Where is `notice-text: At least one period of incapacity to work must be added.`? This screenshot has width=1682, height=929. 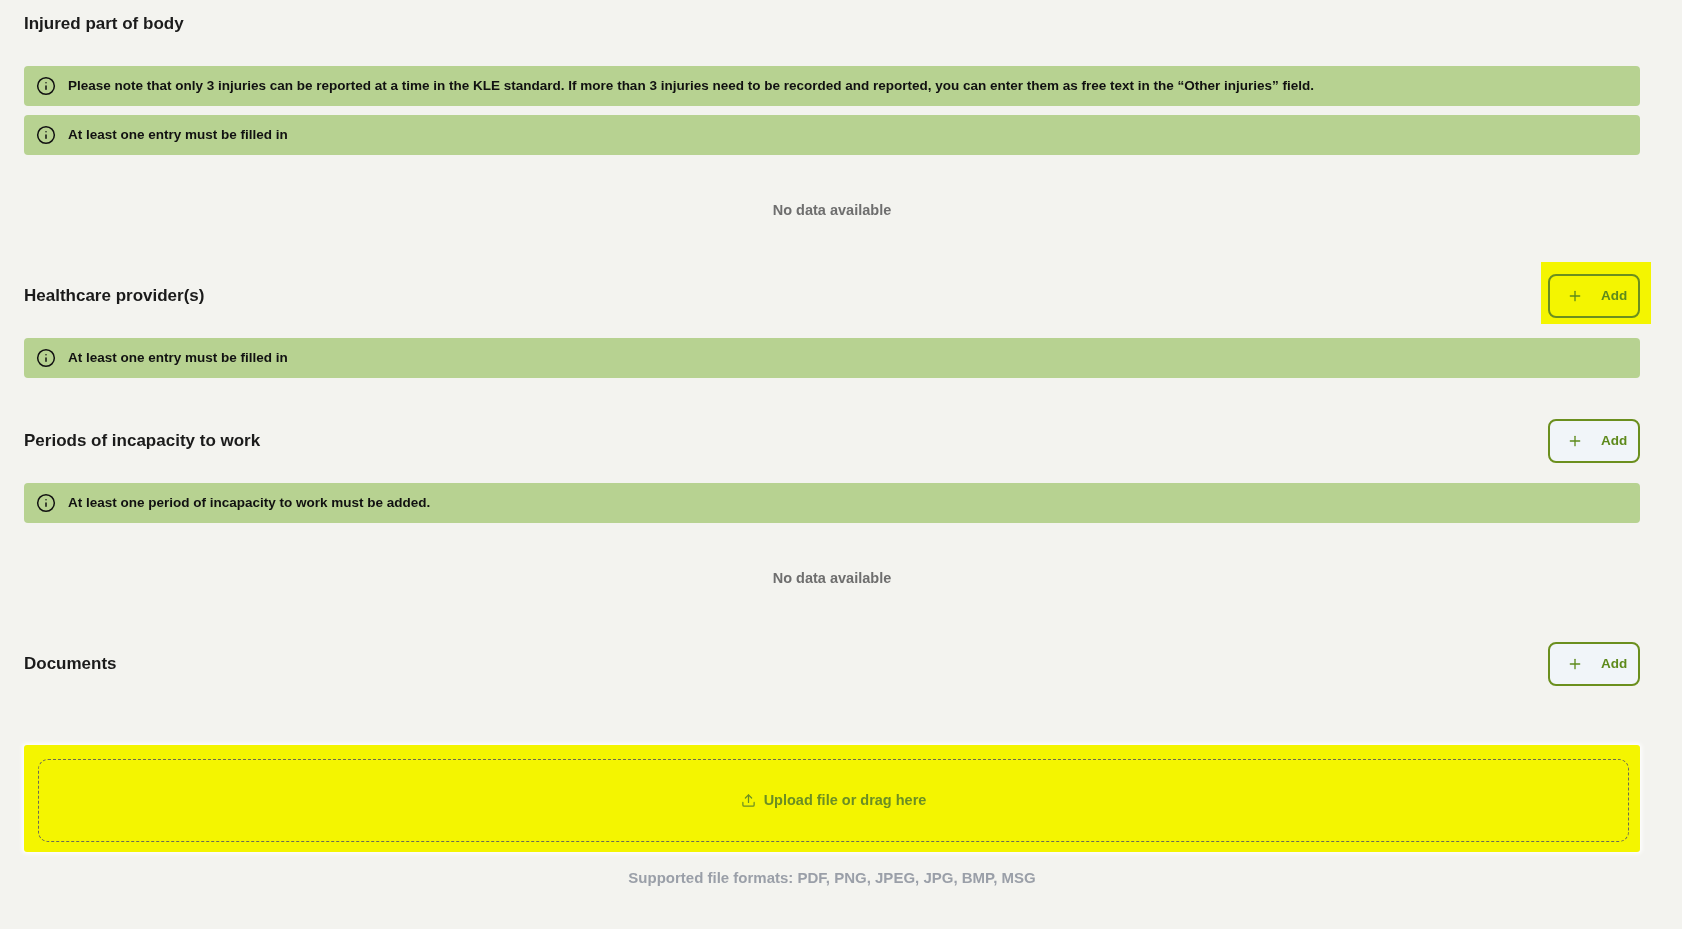
notice-text: At least one period of incapacity to work must be added. is located at coordinates (249, 502).